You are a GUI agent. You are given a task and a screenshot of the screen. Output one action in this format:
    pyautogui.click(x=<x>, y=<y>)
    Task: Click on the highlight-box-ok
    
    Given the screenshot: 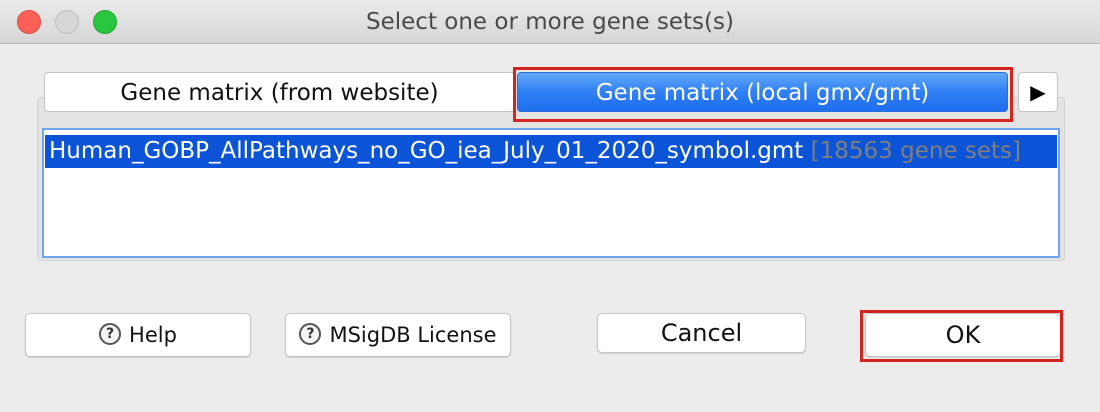 What is the action you would take?
    pyautogui.click(x=961, y=336)
    